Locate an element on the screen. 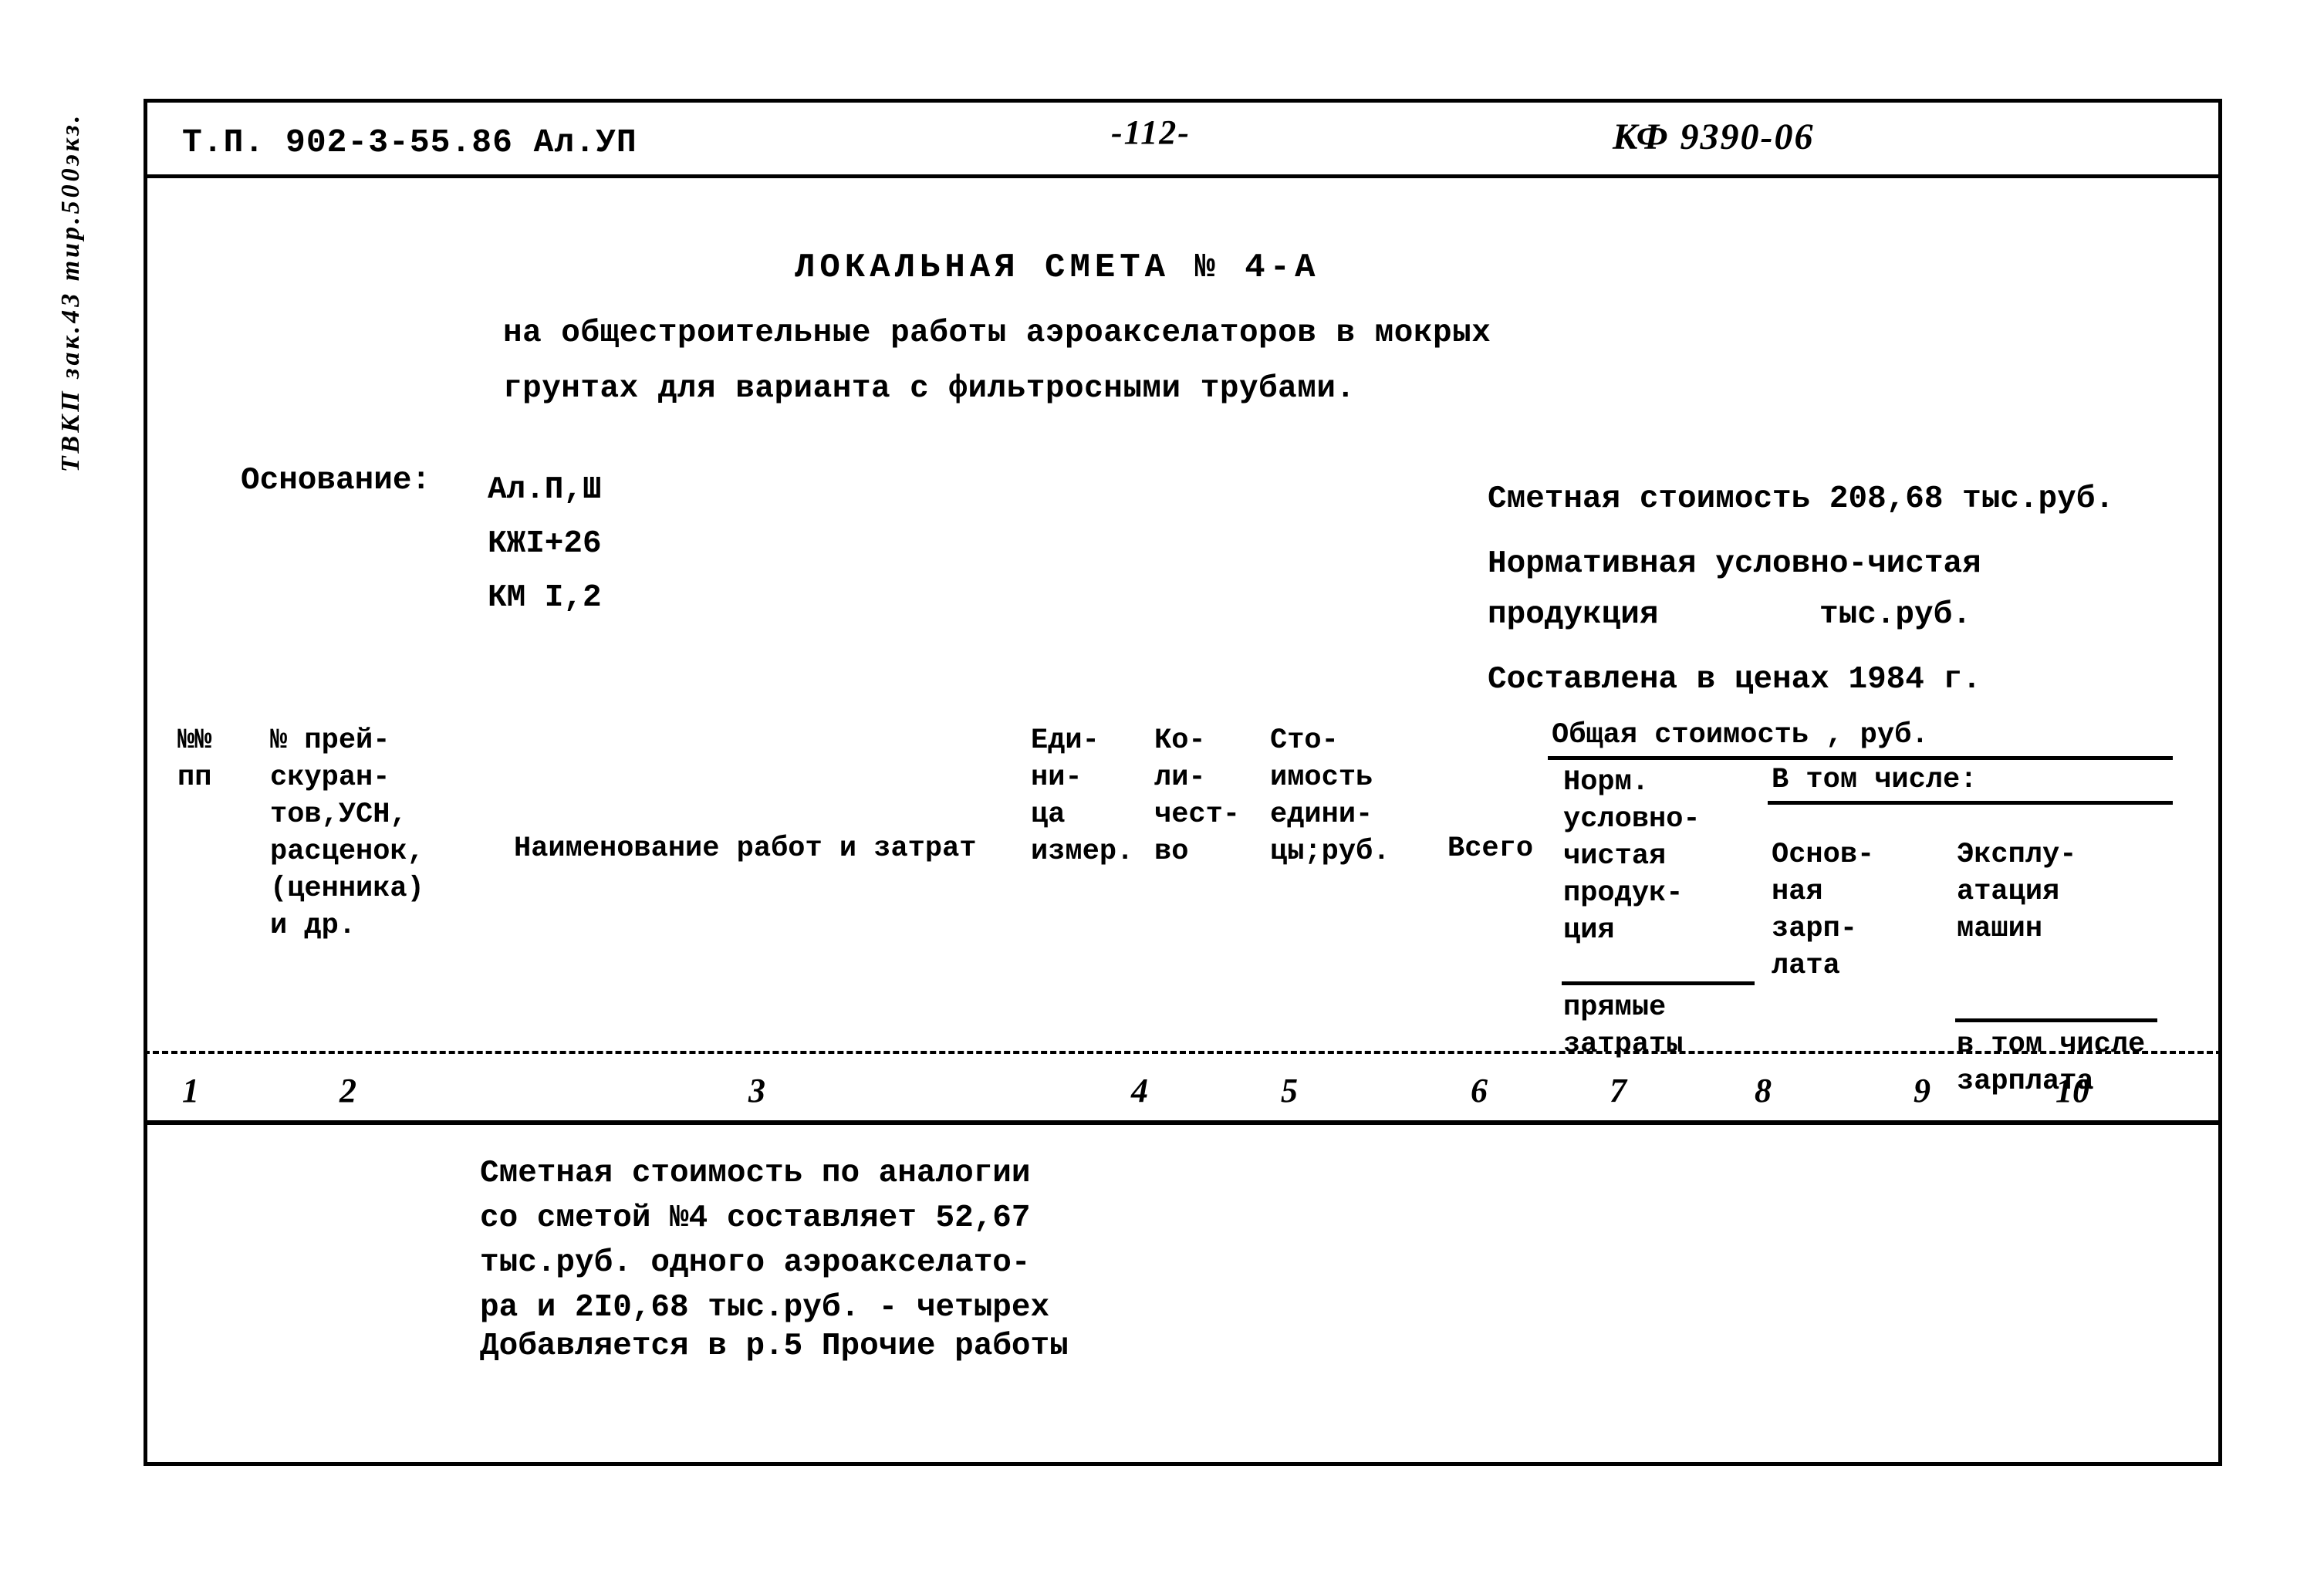  table-number-row-bottom-rule is located at coordinates (1183, 1122).